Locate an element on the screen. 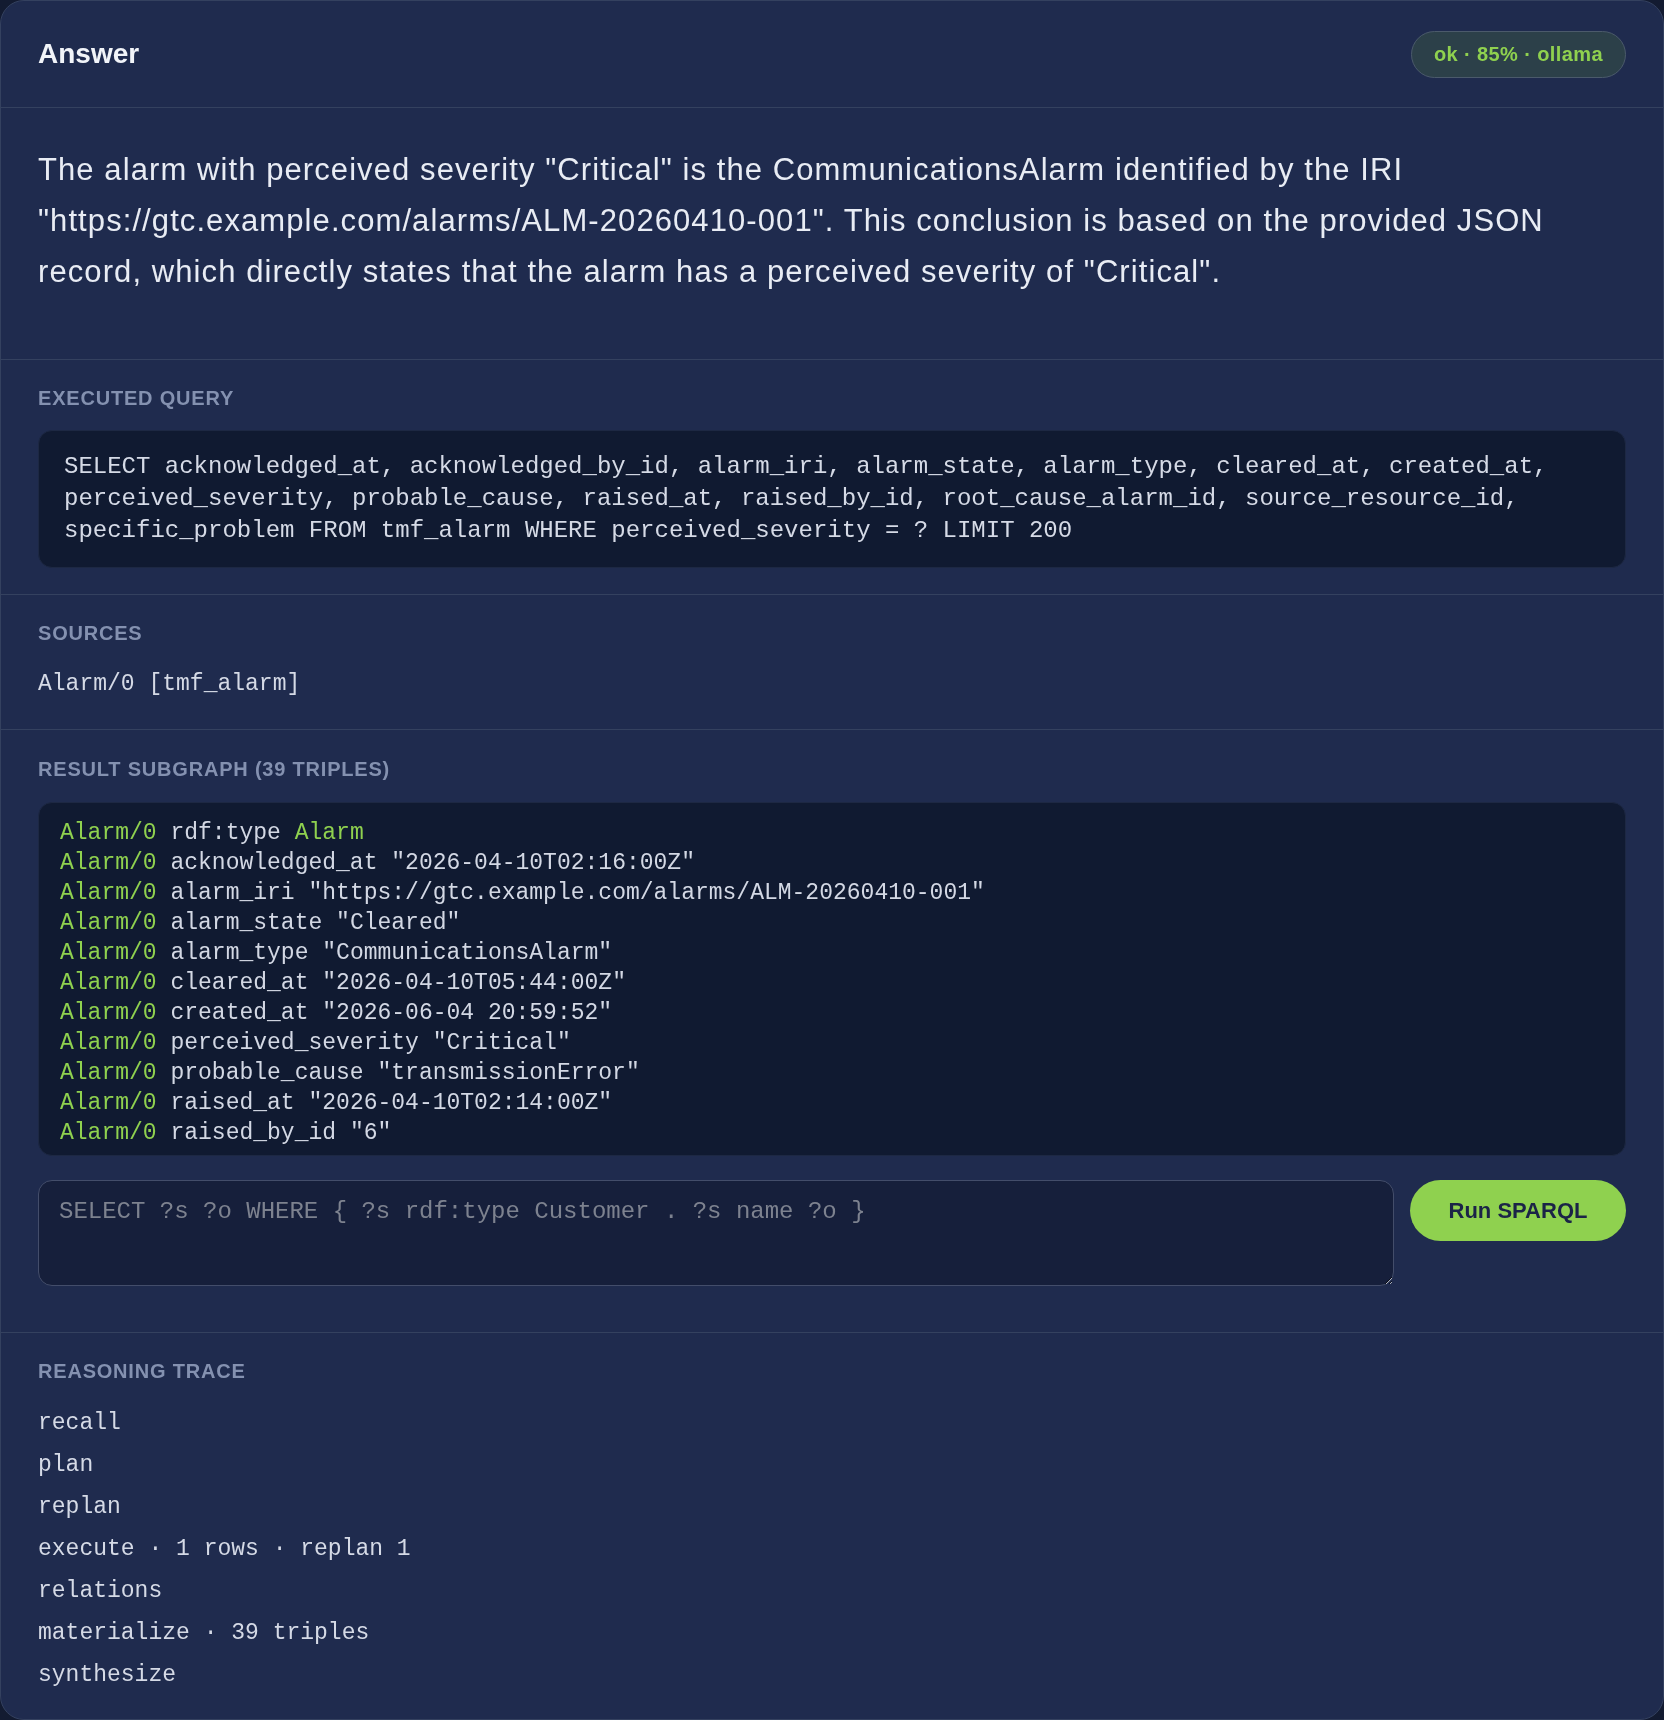 This screenshot has width=1664, height=1720. section-label: RESULT SUBGRAPH (39 TRIPLES) is located at coordinates (214, 769).